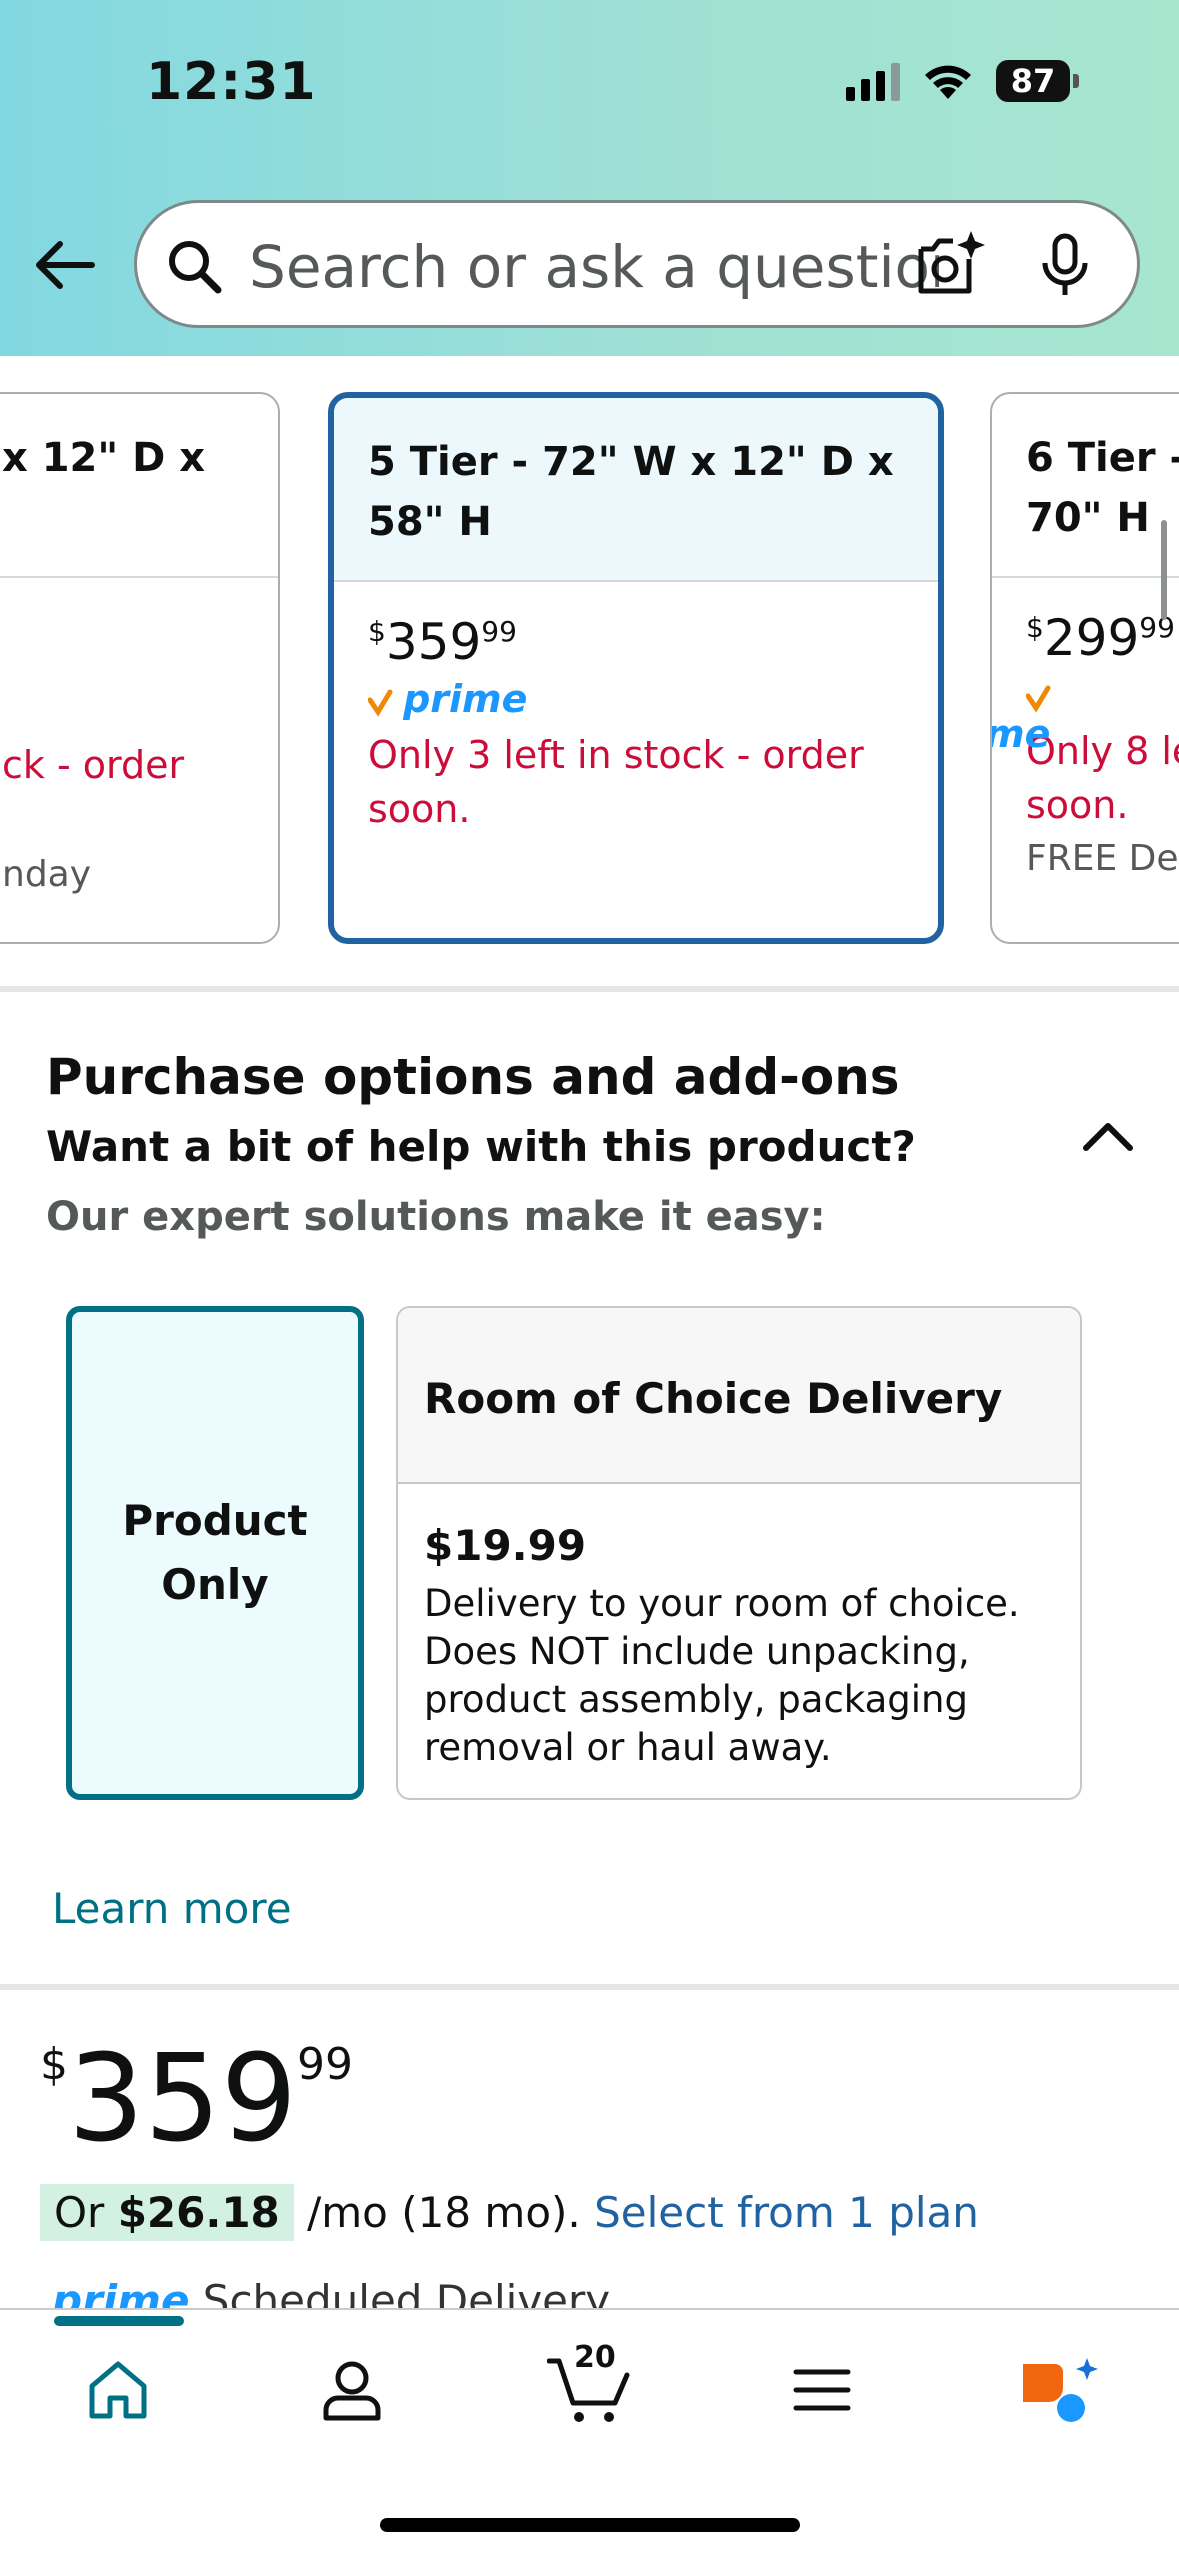 This screenshot has width=1179, height=2556. I want to click on monthly-amount-highlight: Or $26.18, so click(167, 2212).